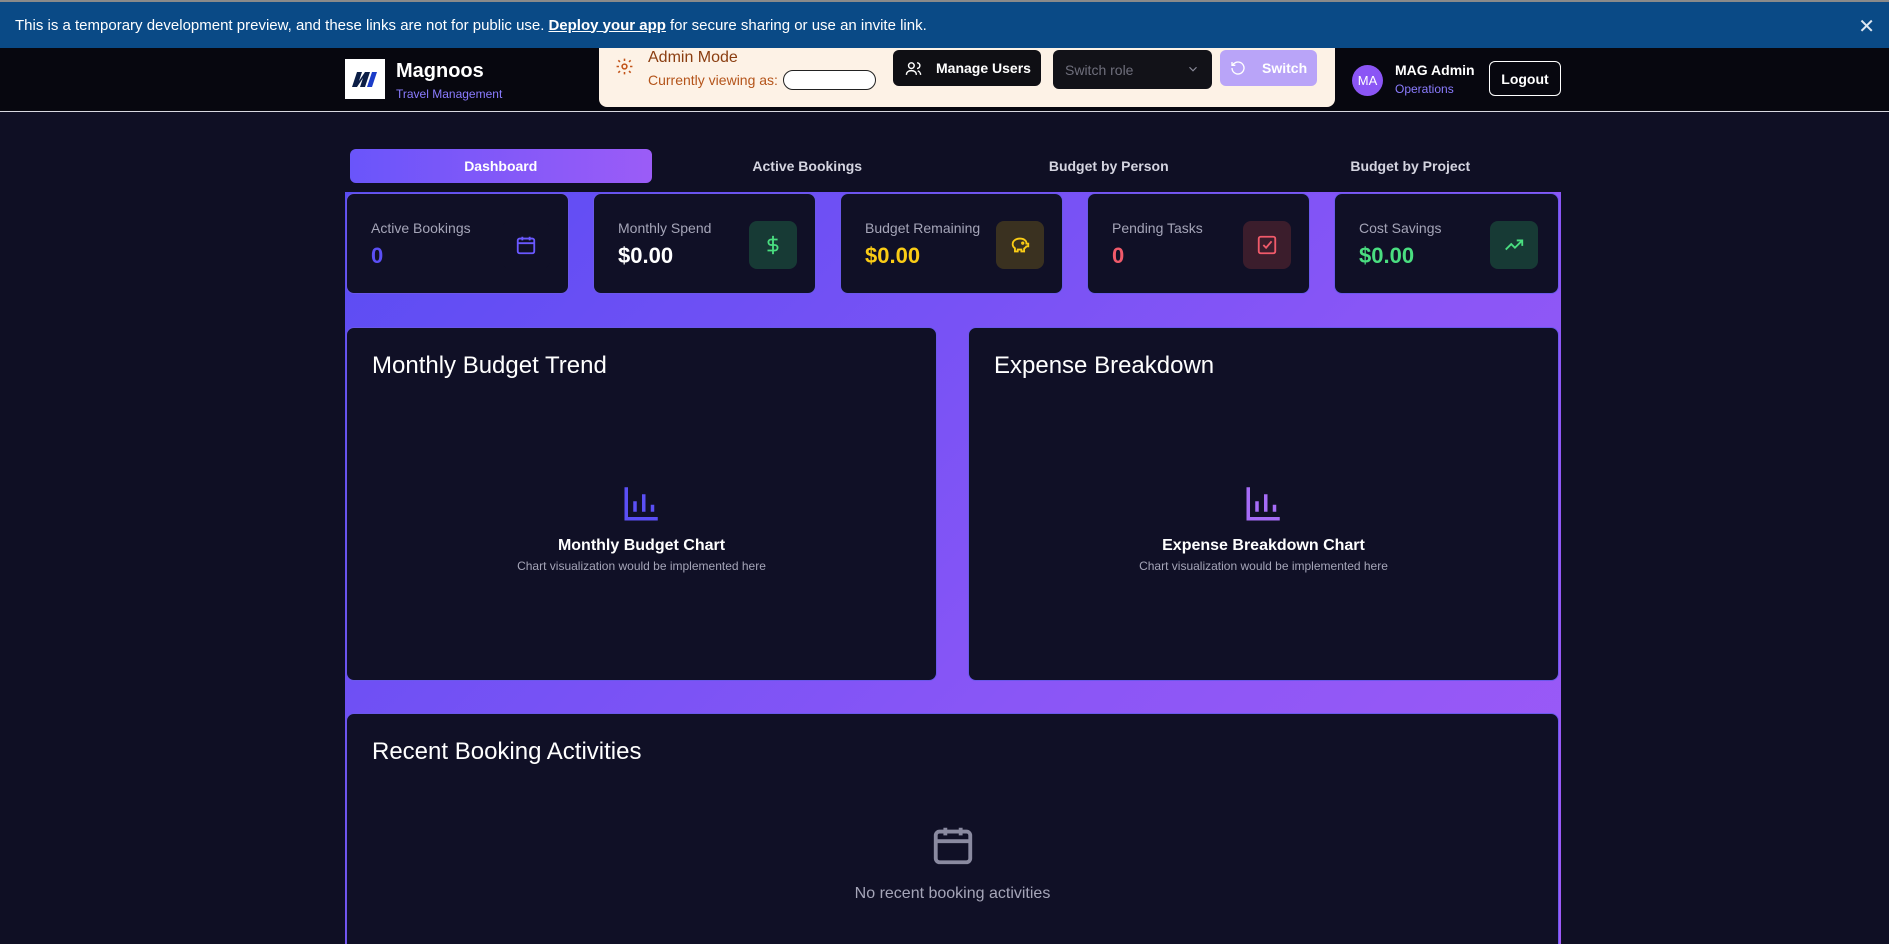 The image size is (1889, 944). Describe the element at coordinates (923, 228) in the screenshot. I see `stat-label: Budget Remaining` at that location.